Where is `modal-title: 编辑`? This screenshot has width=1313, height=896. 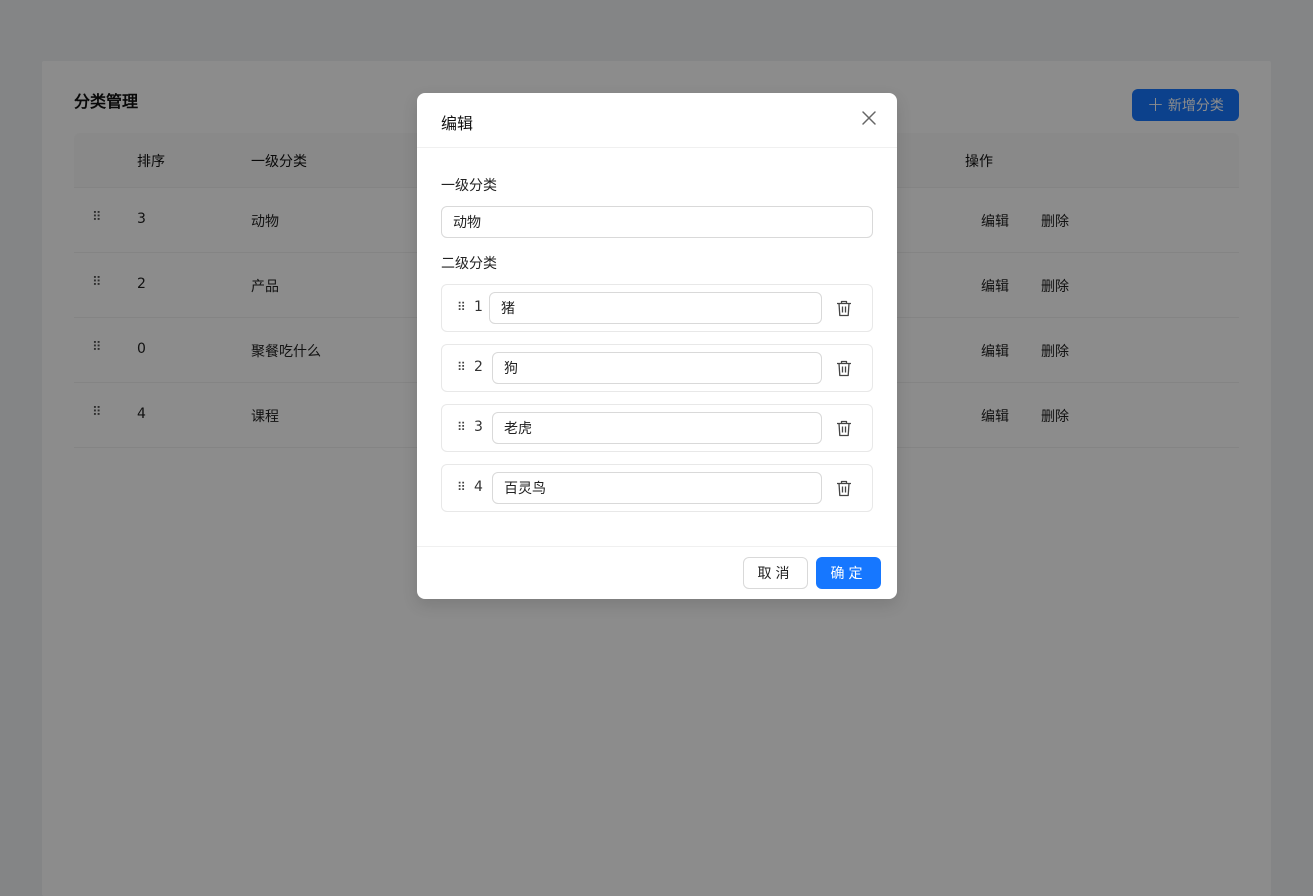 modal-title: 编辑 is located at coordinates (457, 123).